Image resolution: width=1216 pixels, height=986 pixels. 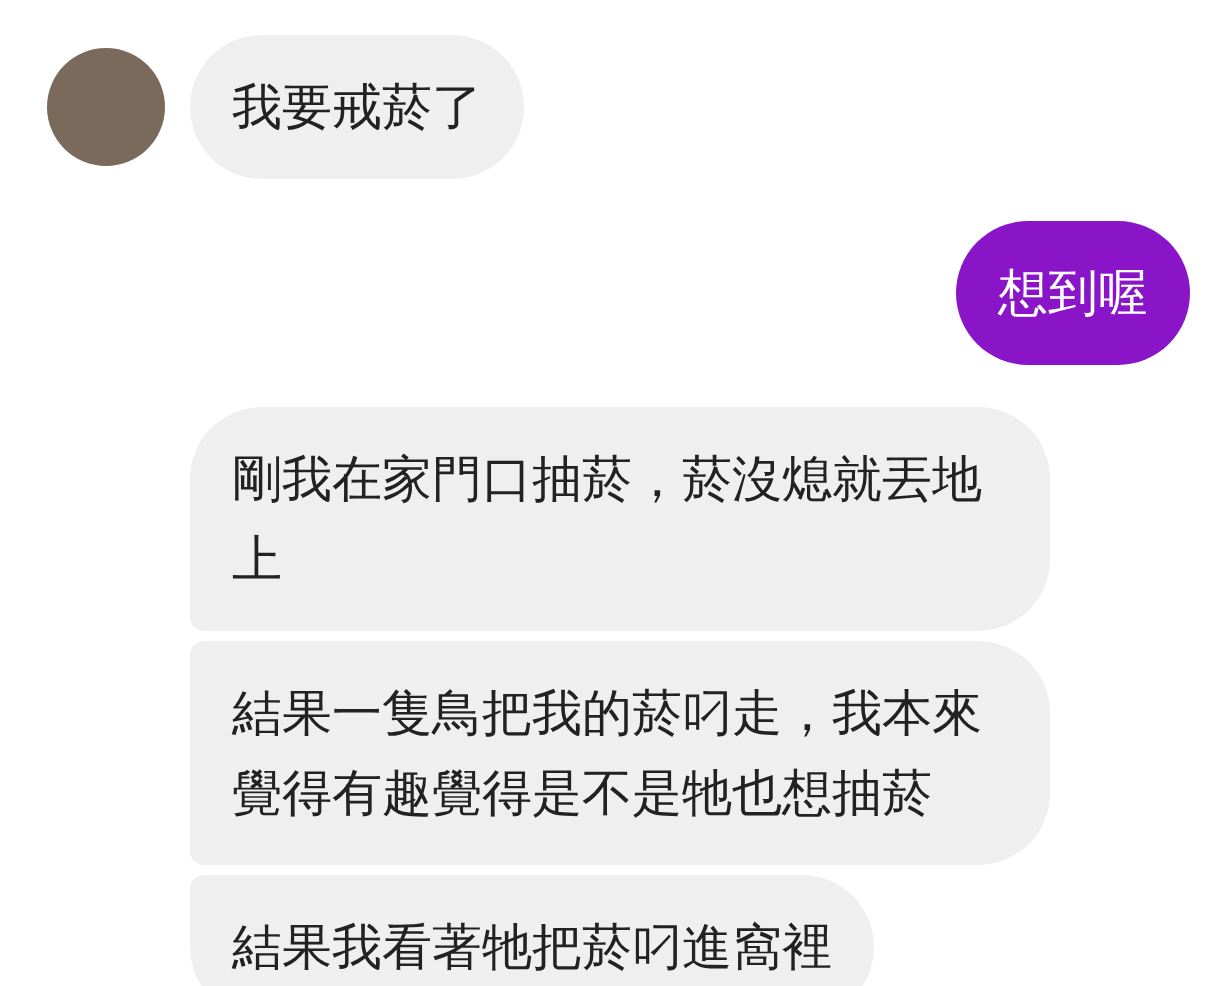 What do you see at coordinates (1073, 293) in the screenshot?
I see `sent-message-bubble: 想到喔` at bounding box center [1073, 293].